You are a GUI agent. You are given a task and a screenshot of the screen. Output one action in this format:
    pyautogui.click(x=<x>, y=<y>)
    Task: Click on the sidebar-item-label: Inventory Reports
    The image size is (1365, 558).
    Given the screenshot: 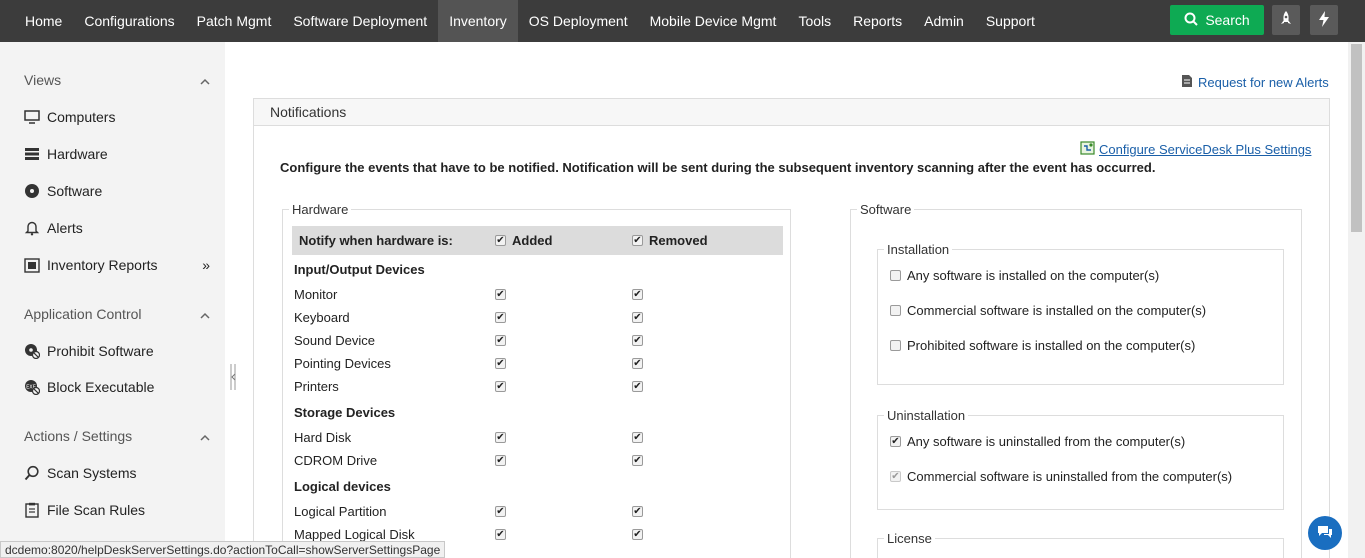 What is the action you would take?
    pyautogui.click(x=102, y=265)
    